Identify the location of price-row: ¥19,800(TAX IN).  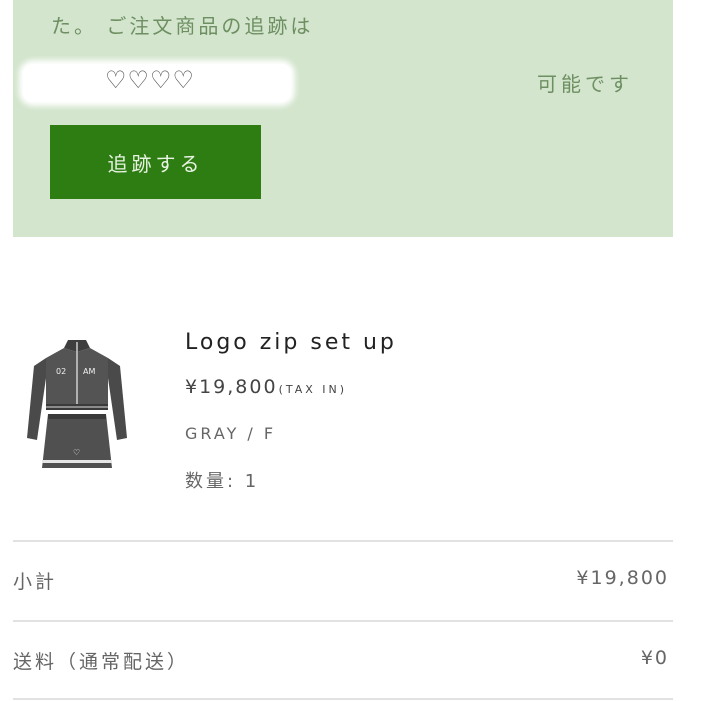
(266, 387).